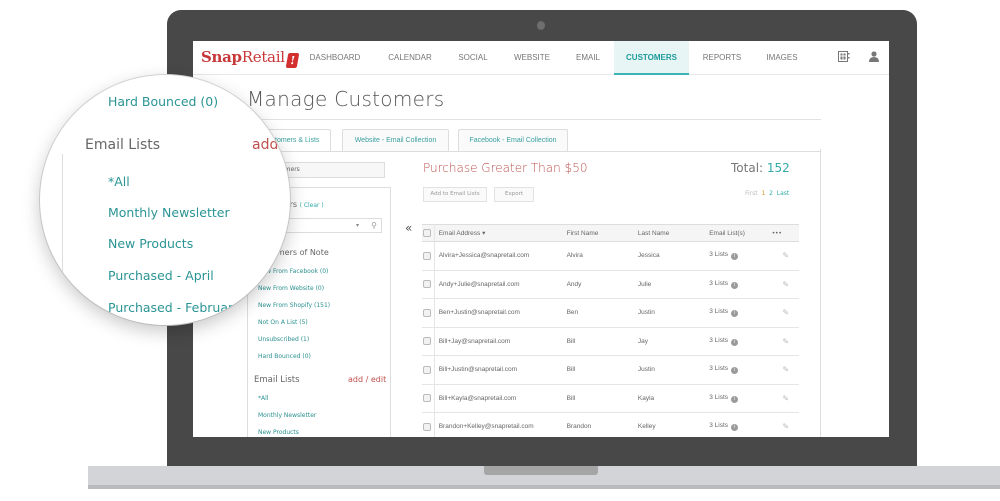 Image resolution: width=1000 pixels, height=501 pixels. I want to click on email-lists-add-edit-link: add / edit, so click(367, 379).